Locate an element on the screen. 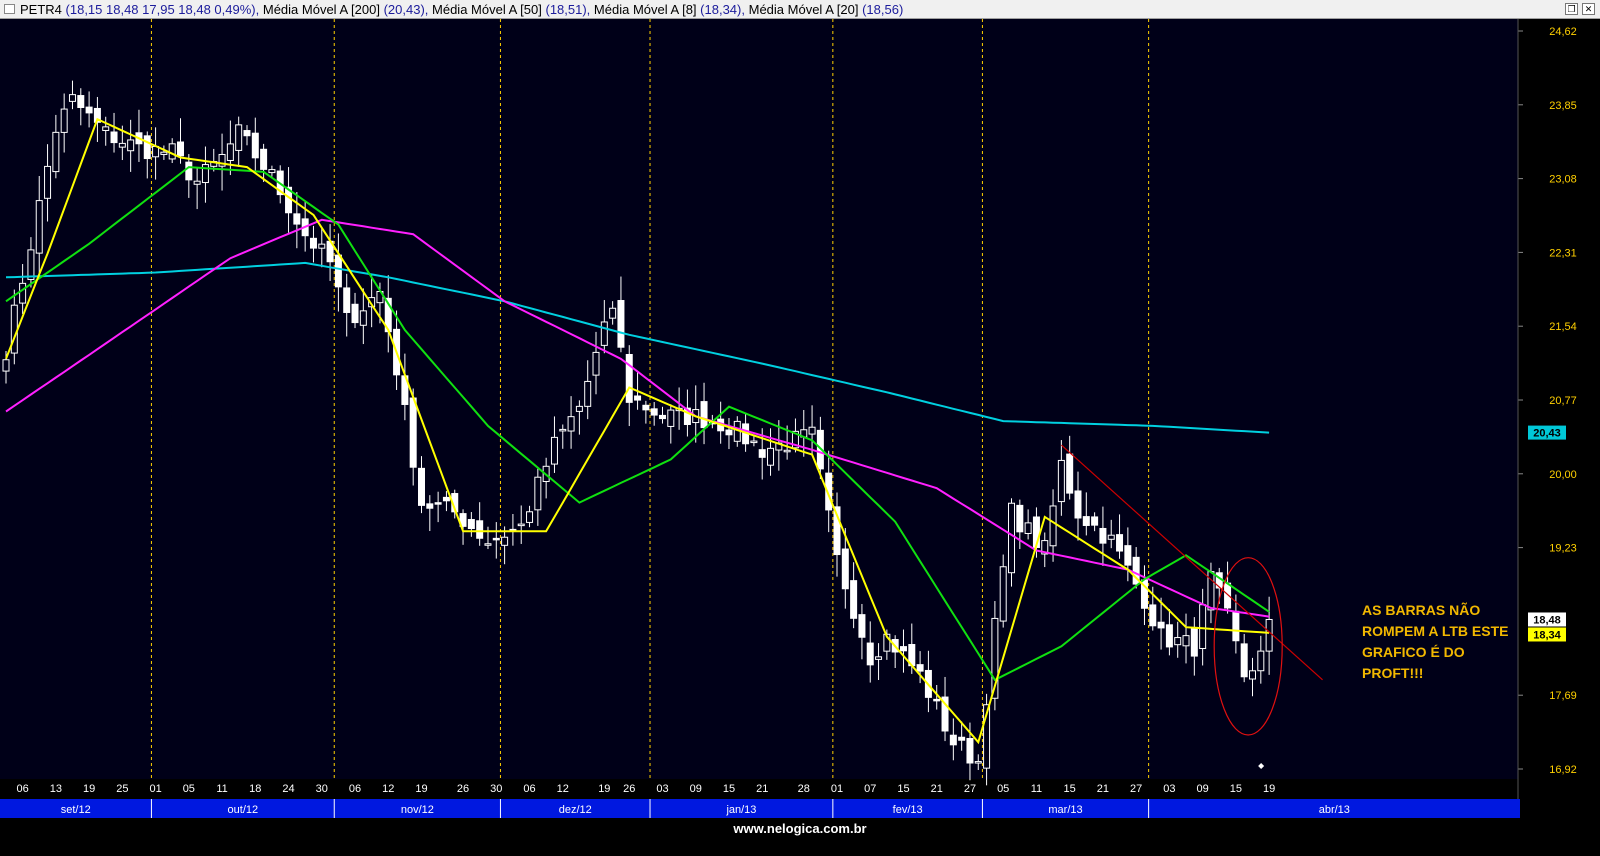 The image size is (1600, 856). x-tick-label: 05 is located at coordinates (1003, 789).